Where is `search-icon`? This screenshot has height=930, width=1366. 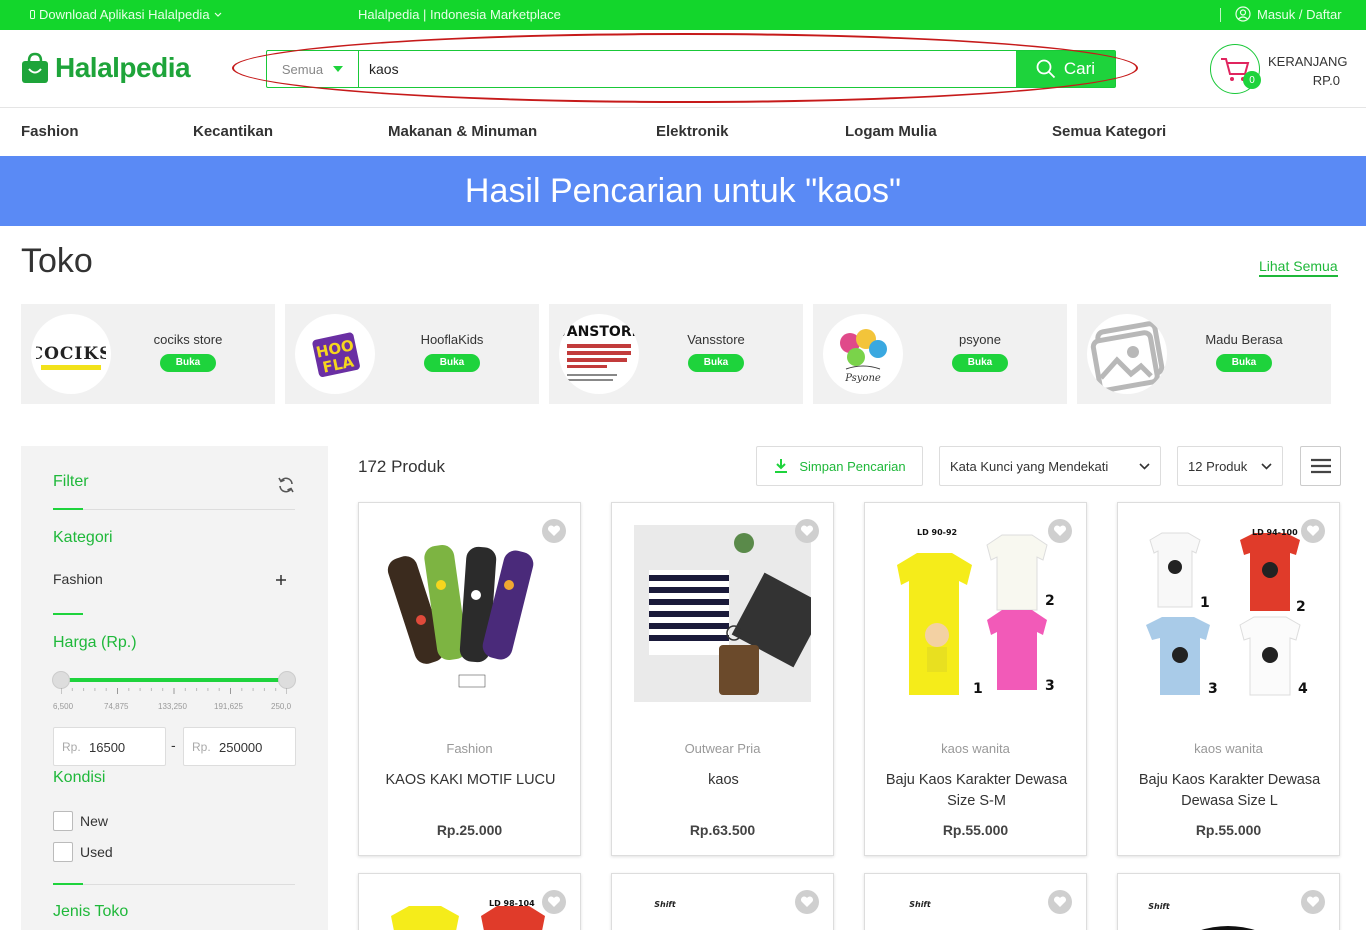 search-icon is located at coordinates (1046, 69).